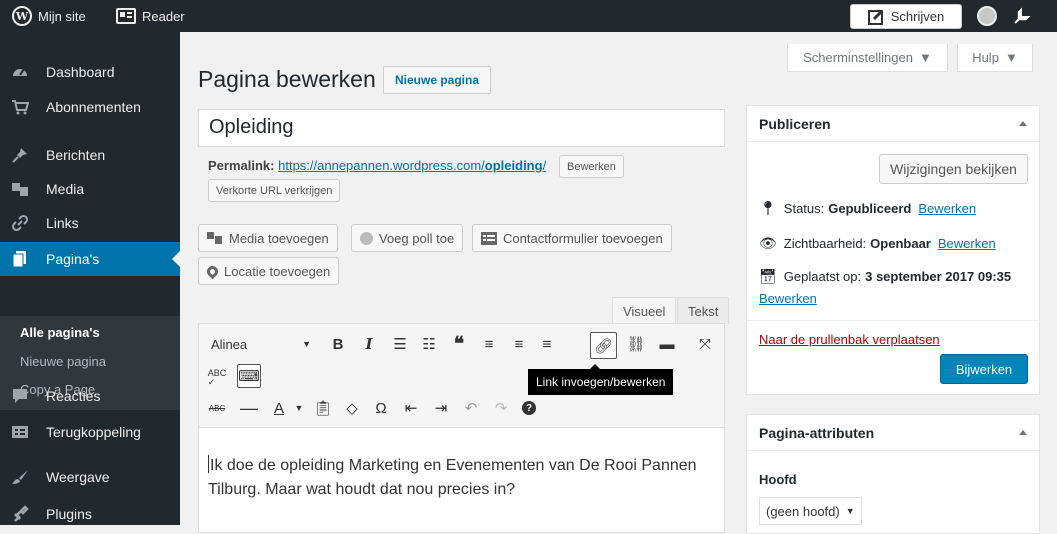 The image size is (1057, 534). I want to click on unlink-icon: ⛓, so click(636, 344).